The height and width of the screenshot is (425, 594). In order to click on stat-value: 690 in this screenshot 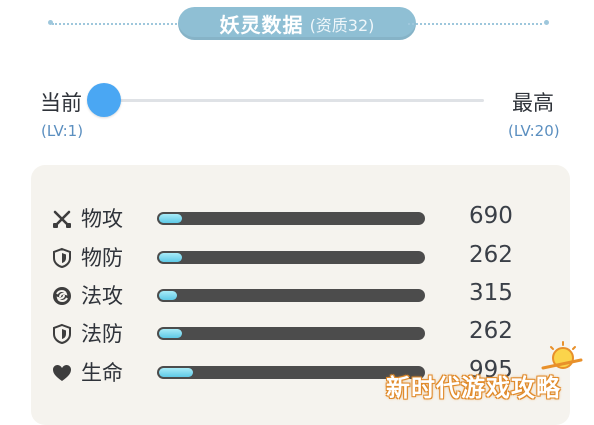, I will do `click(491, 216)`.